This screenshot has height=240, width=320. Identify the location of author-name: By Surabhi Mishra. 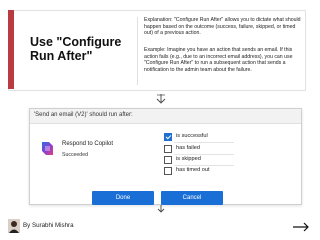
(48, 225).